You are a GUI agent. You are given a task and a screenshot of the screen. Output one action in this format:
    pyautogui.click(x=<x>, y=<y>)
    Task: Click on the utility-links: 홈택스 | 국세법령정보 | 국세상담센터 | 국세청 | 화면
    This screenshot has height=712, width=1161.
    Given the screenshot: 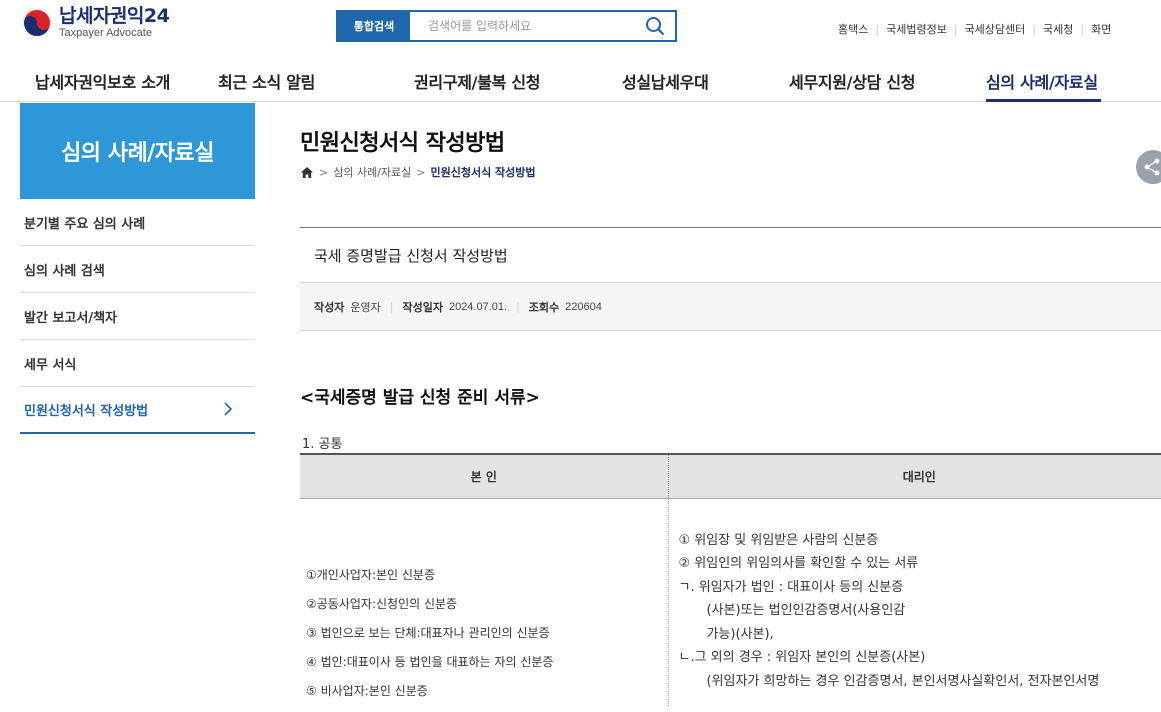 What is the action you would take?
    pyautogui.click(x=974, y=29)
    